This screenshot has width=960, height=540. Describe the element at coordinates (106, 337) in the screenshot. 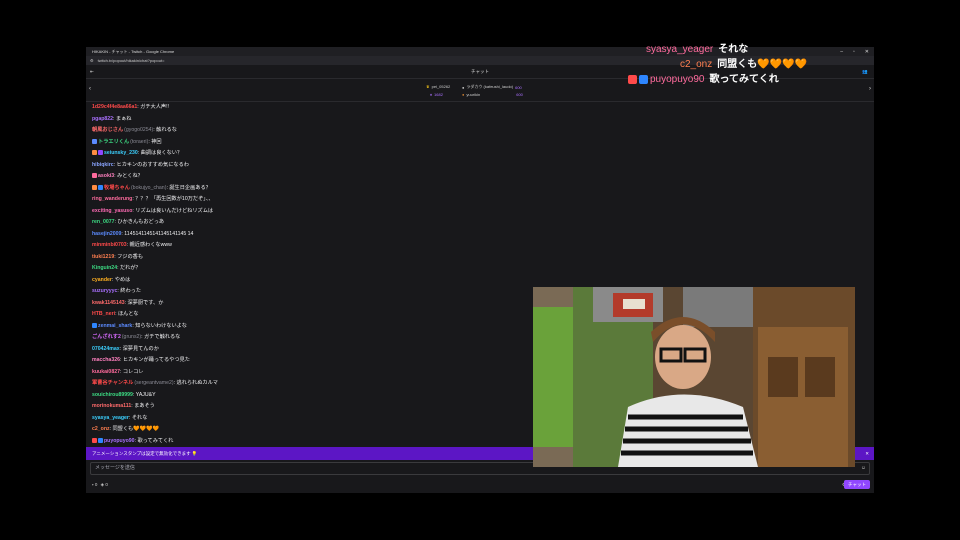

I see `chat-username: ごんざれす2` at that location.